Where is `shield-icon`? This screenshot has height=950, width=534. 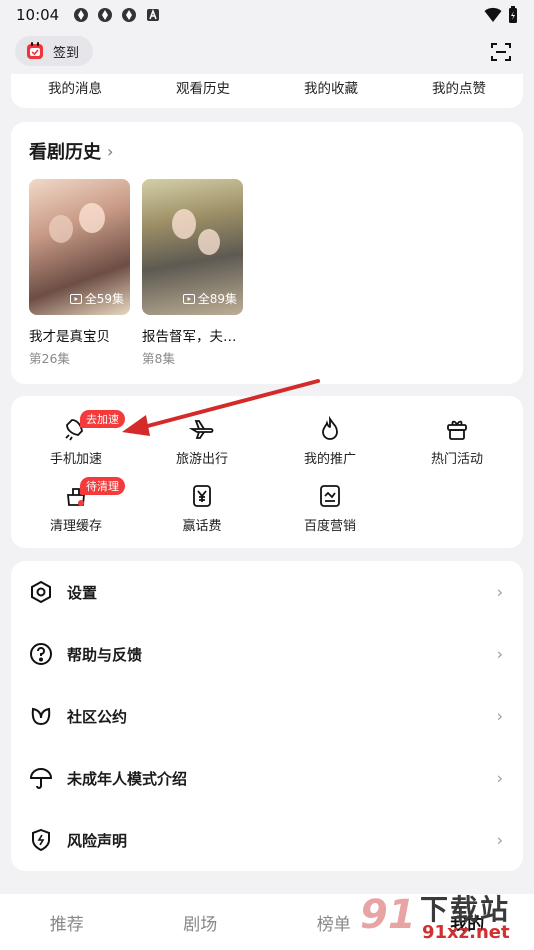
shield-icon is located at coordinates (41, 840).